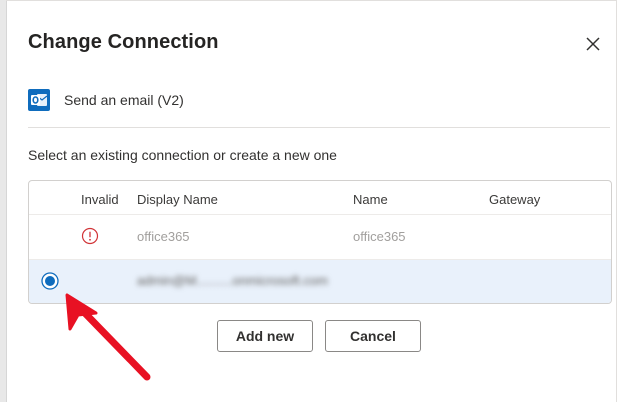 The width and height of the screenshot is (633, 402). I want to click on right-edge-panel, so click(624, 201).